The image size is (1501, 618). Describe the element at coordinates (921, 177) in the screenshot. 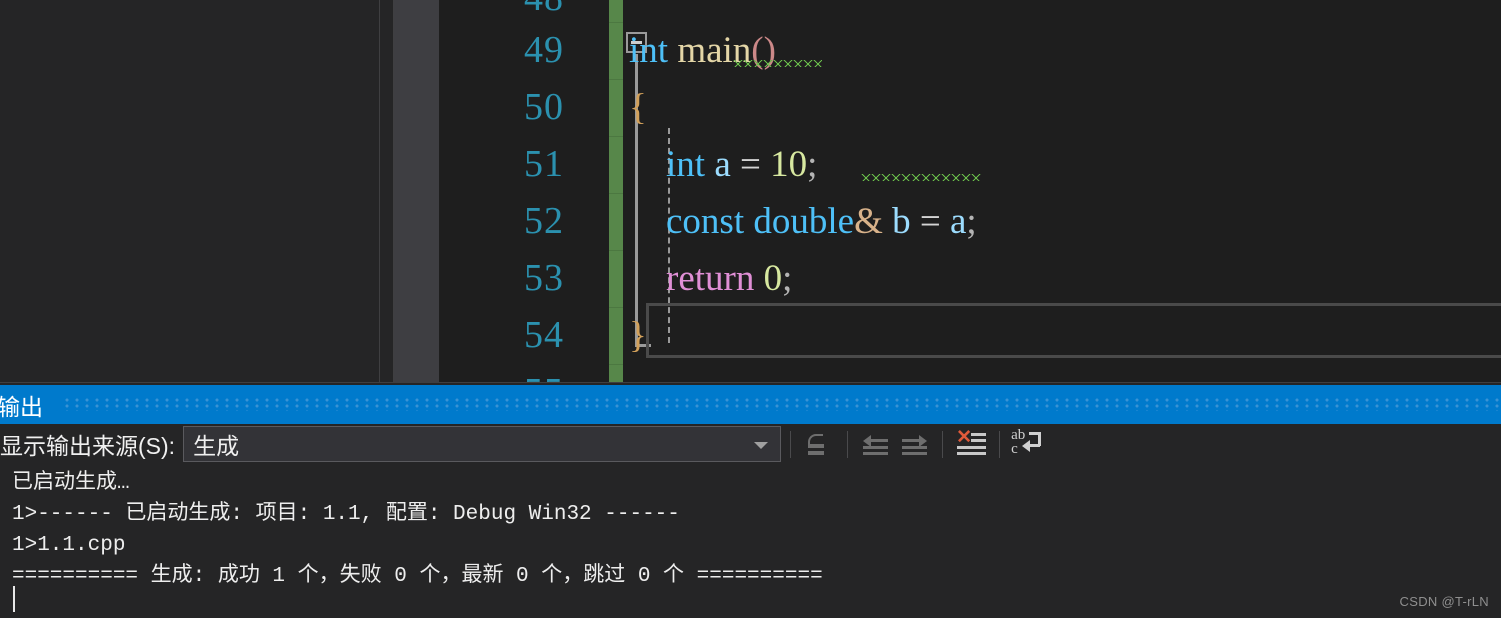

I see `error-squiggle-a` at that location.